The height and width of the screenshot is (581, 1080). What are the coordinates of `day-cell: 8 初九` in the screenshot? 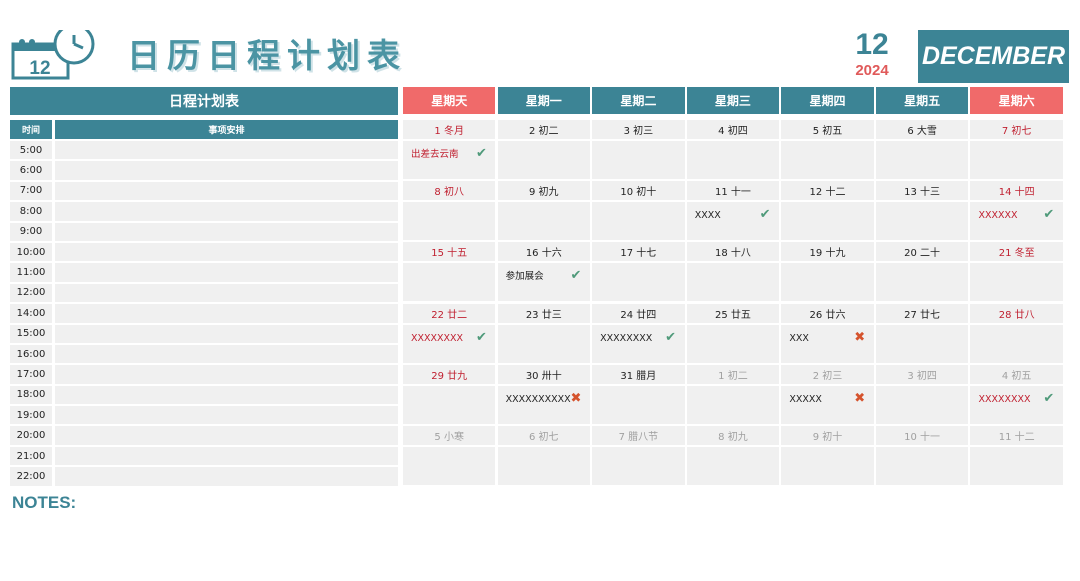 It's located at (733, 455).